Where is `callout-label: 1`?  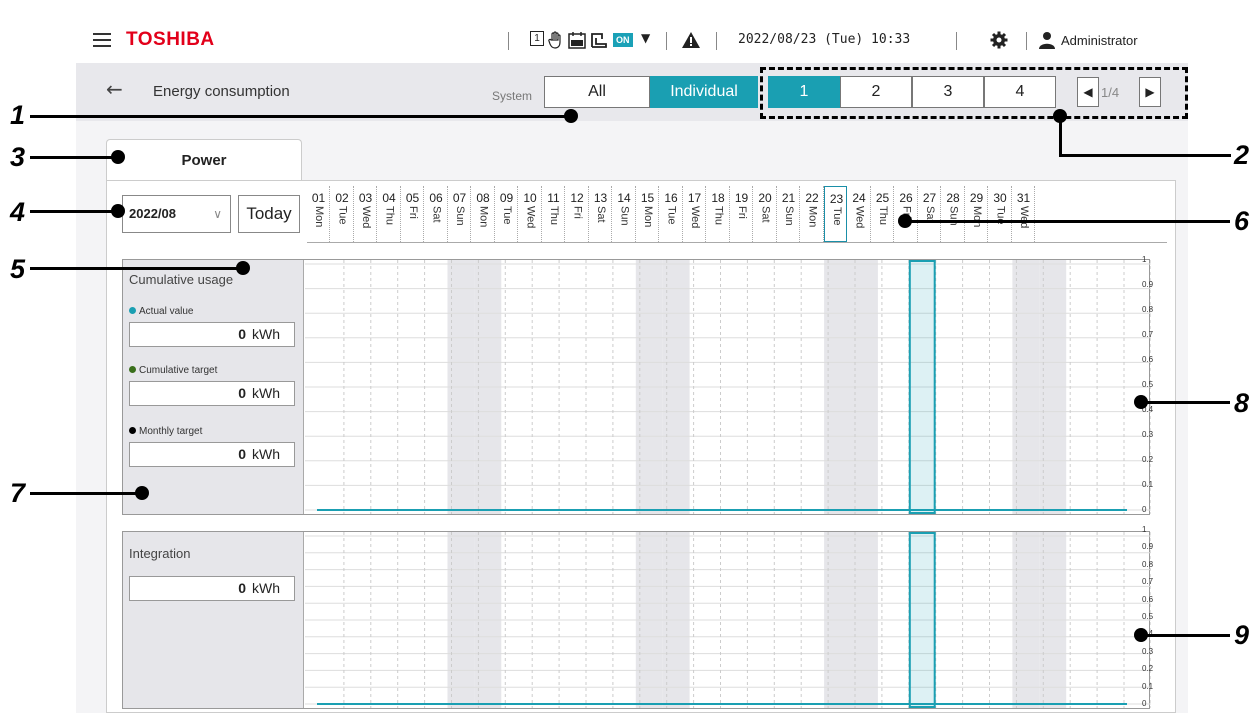 callout-label: 1 is located at coordinates (18, 115).